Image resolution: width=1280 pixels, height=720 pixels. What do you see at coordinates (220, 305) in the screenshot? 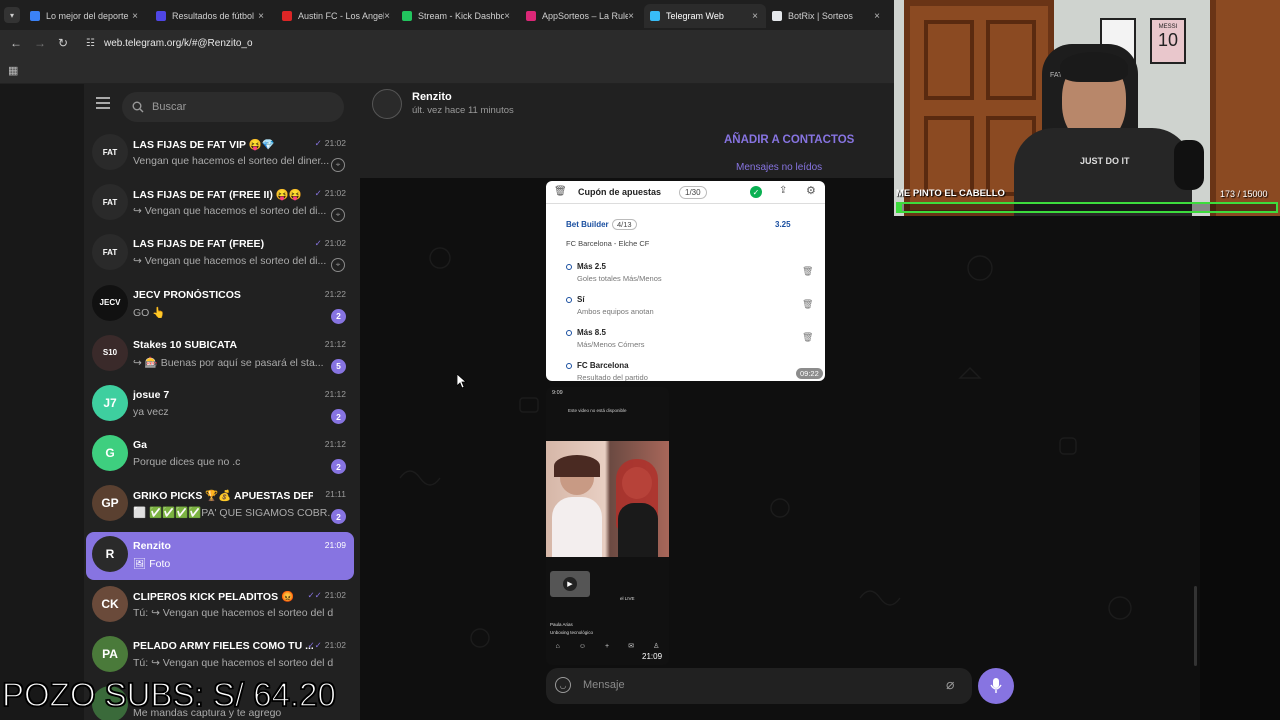
I see `chat-list-item: JECV JECV PRONÓSTICOS GO 👆 21:22 2` at bounding box center [220, 305].